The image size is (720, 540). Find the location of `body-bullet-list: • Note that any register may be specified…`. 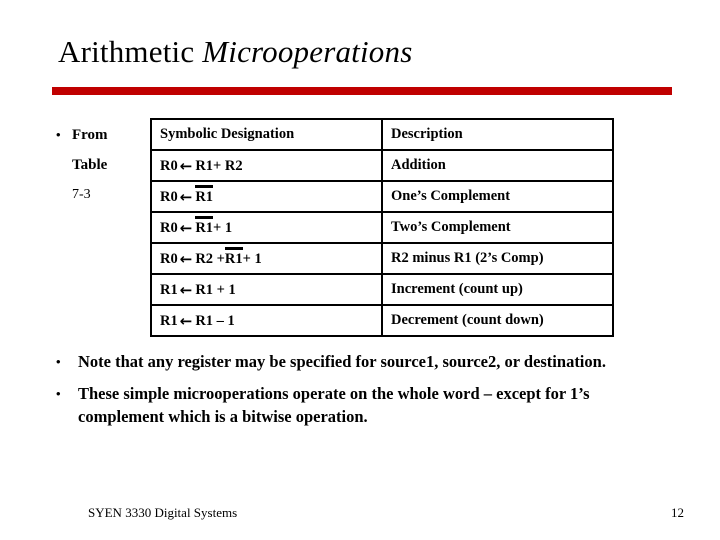

body-bullet-list: • Note that any register may be specified… is located at coordinates (362, 393).